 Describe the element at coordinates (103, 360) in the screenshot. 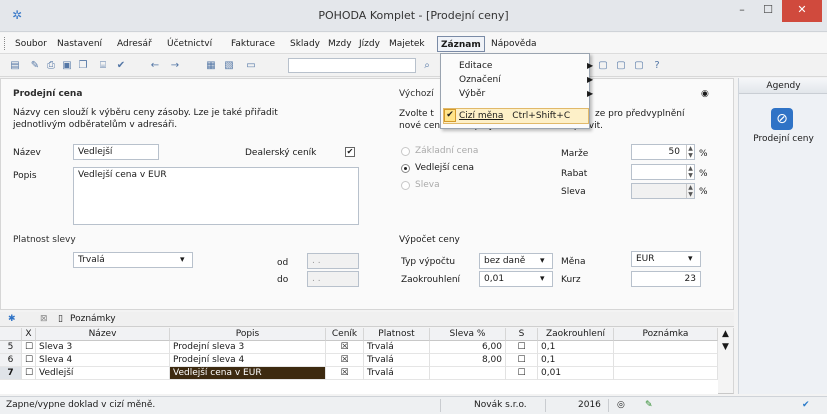

I see `row-nazev: Sleva 4` at that location.